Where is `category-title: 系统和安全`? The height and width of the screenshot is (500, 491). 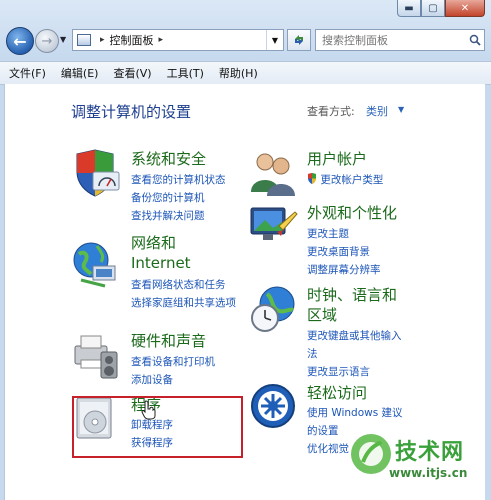 category-title: 系统和安全 is located at coordinates (168, 159).